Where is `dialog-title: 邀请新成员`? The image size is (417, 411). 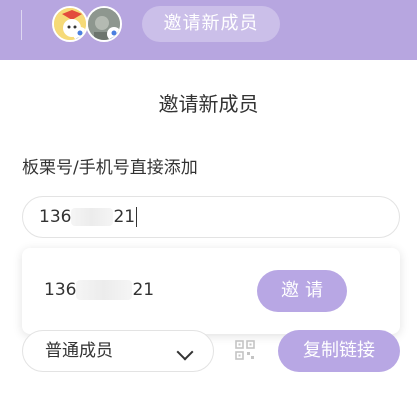 dialog-title: 邀请新成员 is located at coordinates (208, 104).